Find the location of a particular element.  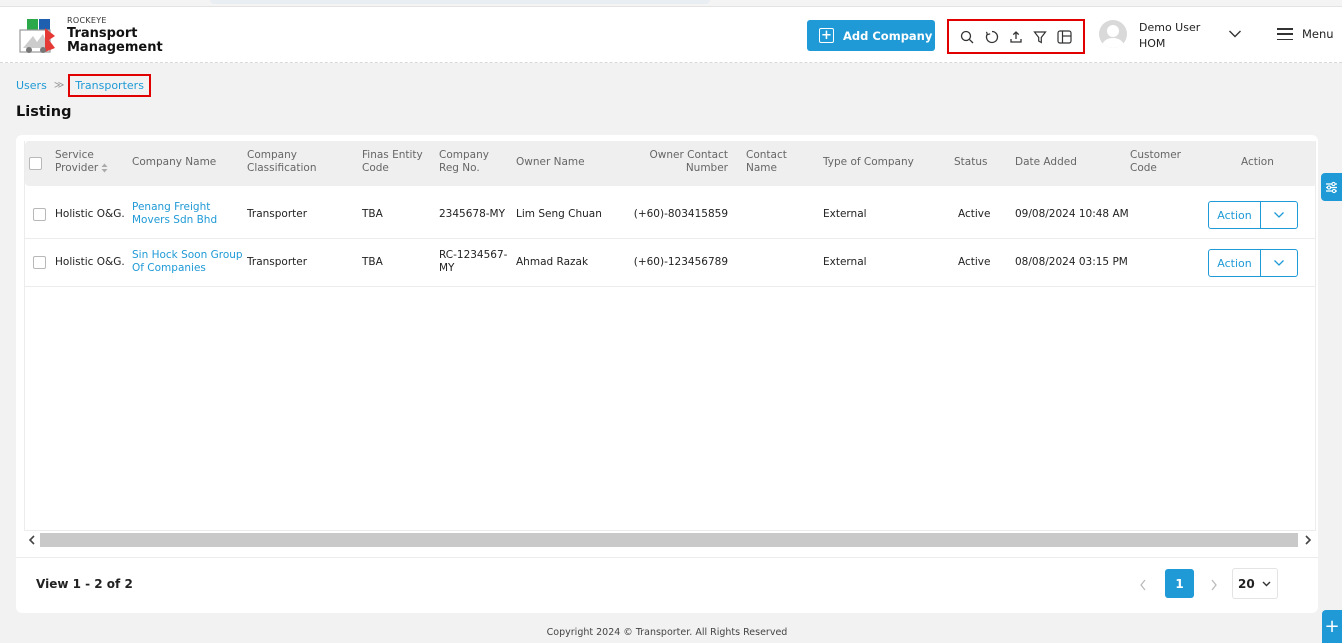

header-action: Action is located at coordinates (1257, 162).